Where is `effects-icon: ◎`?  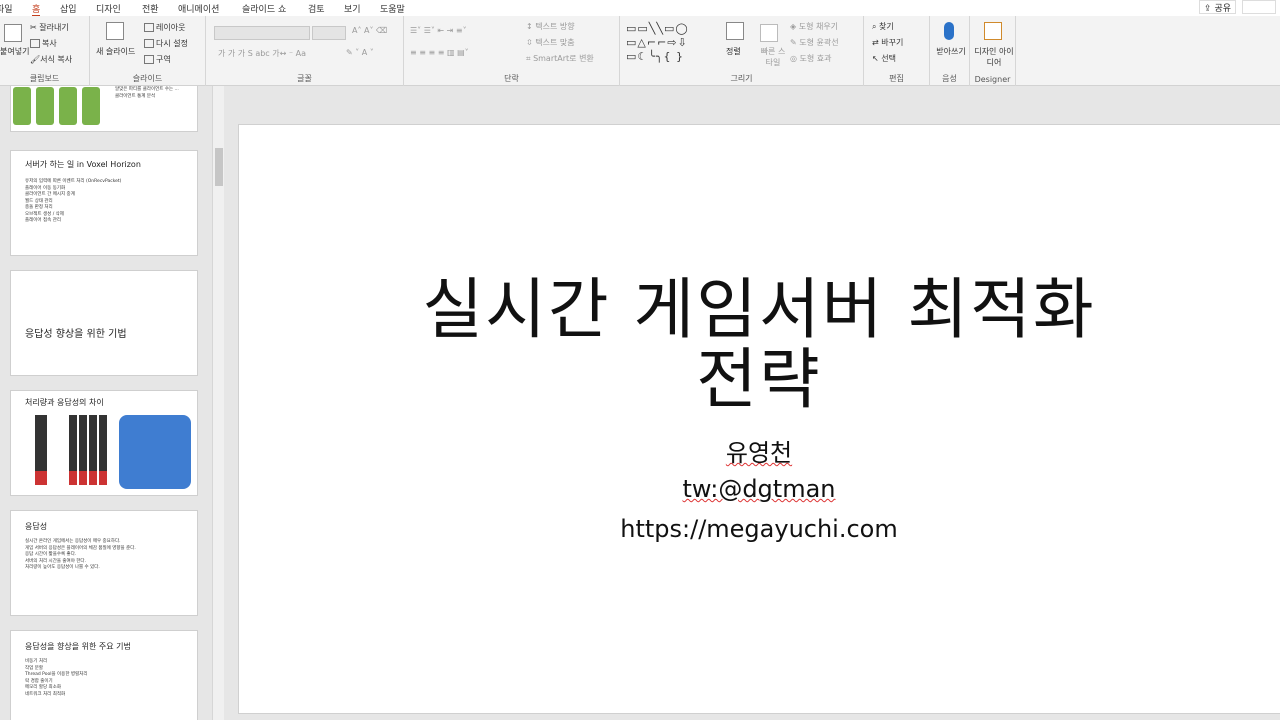 effects-icon: ◎ is located at coordinates (795, 58).